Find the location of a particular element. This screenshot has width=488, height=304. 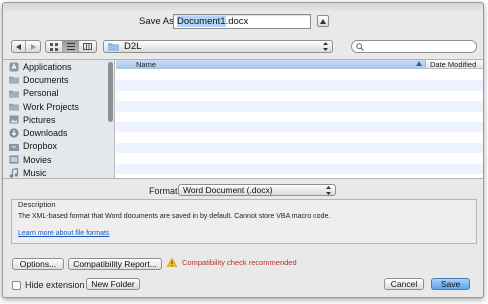

column-header-name: Name is located at coordinates (271, 64).